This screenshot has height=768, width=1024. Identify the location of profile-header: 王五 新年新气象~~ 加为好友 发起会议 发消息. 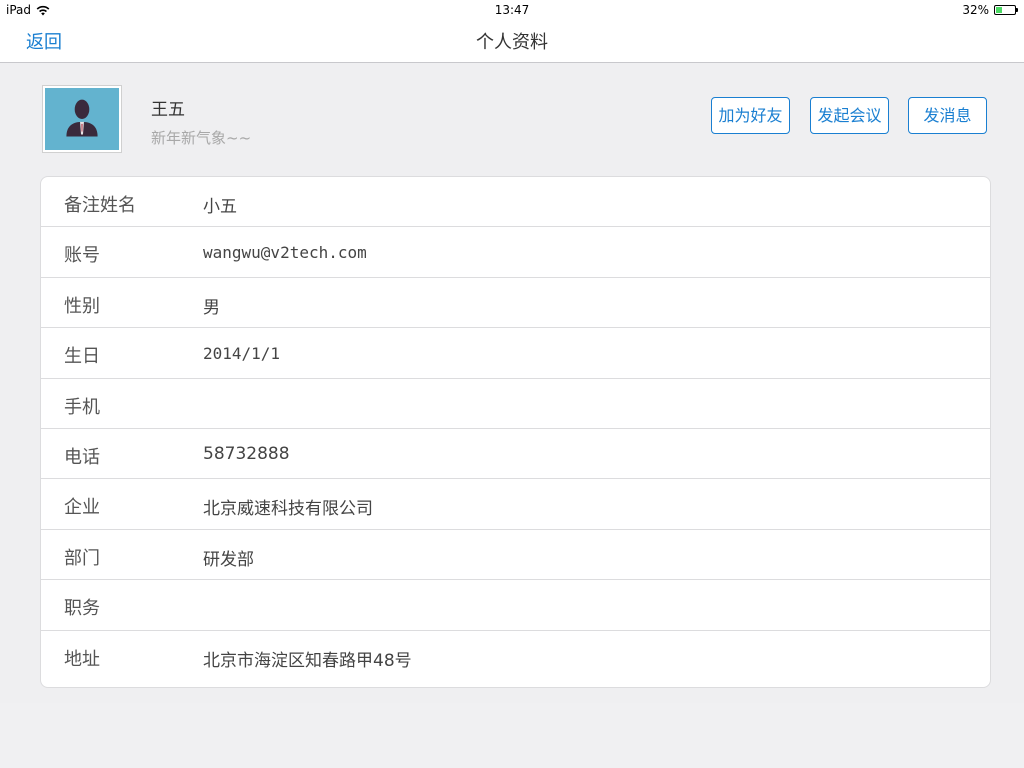
(512, 118).